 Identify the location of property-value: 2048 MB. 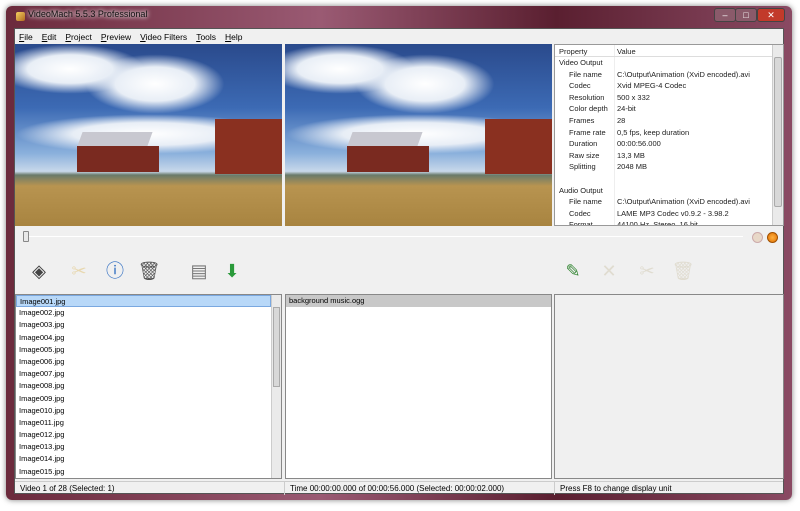
(632, 167).